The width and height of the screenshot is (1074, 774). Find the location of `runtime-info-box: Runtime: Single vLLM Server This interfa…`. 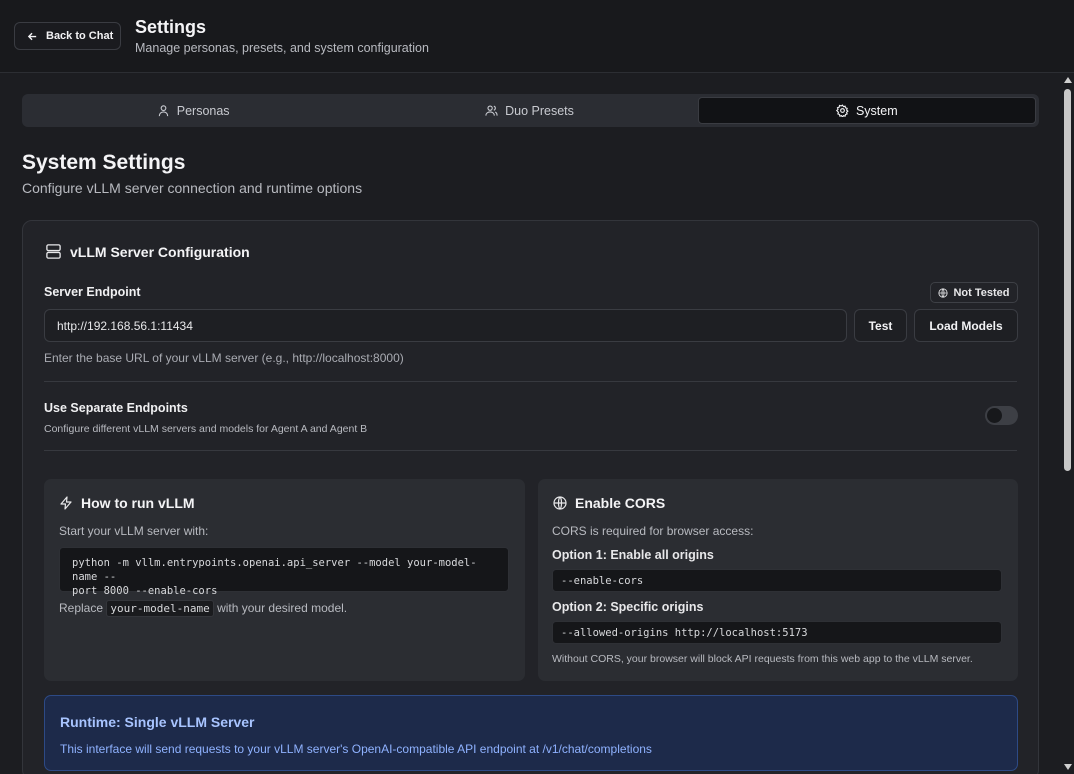

runtime-info-box: Runtime: Single vLLM Server This interfa… is located at coordinates (531, 733).